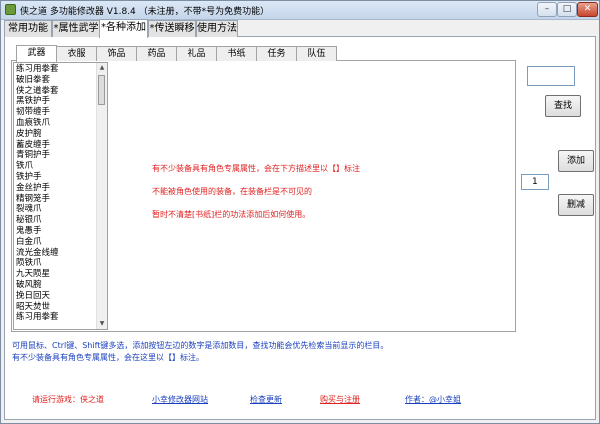 This screenshot has height=424, width=600. Describe the element at coordinates (57, 188) in the screenshot. I see `list-item: 金丝护手` at that location.